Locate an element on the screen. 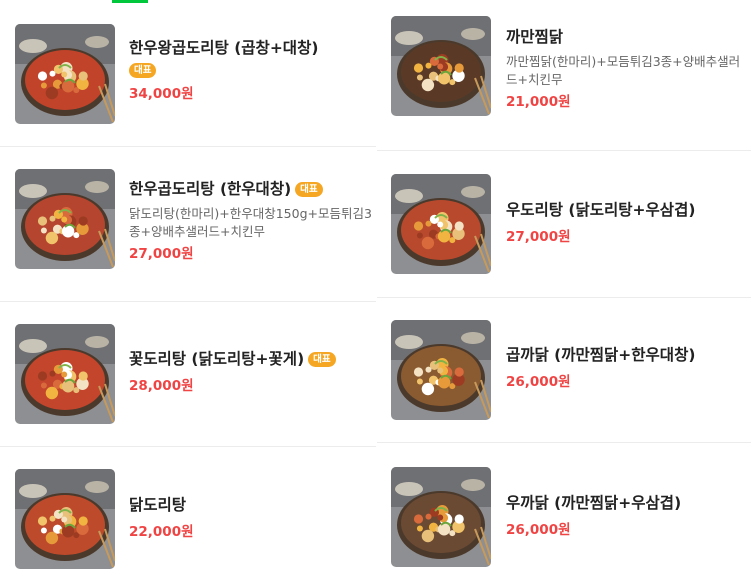 This screenshot has height=584, width=751. menu-item-name: 까만찜닭 is located at coordinates (535, 37).